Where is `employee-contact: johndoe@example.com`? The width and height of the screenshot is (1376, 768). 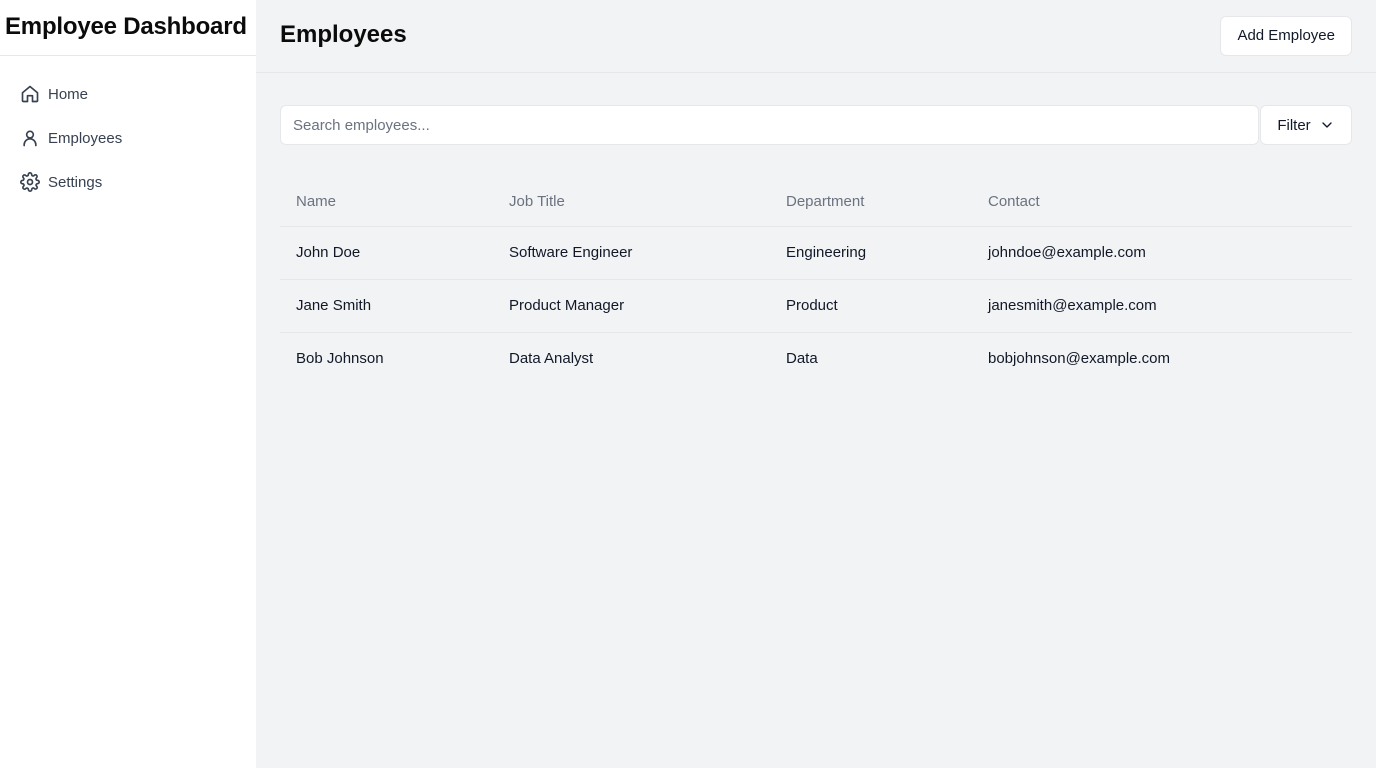 employee-contact: johndoe@example.com is located at coordinates (1162, 253).